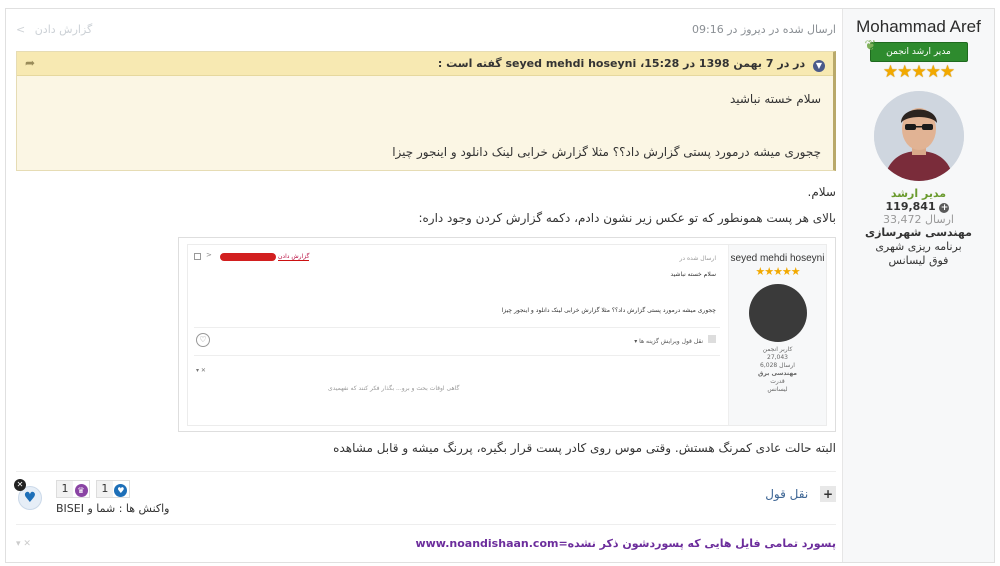 The height and width of the screenshot is (566, 1000). What do you see at coordinates (777, 349) in the screenshot?
I see `screenshot-group: کاربر انجمن` at bounding box center [777, 349].